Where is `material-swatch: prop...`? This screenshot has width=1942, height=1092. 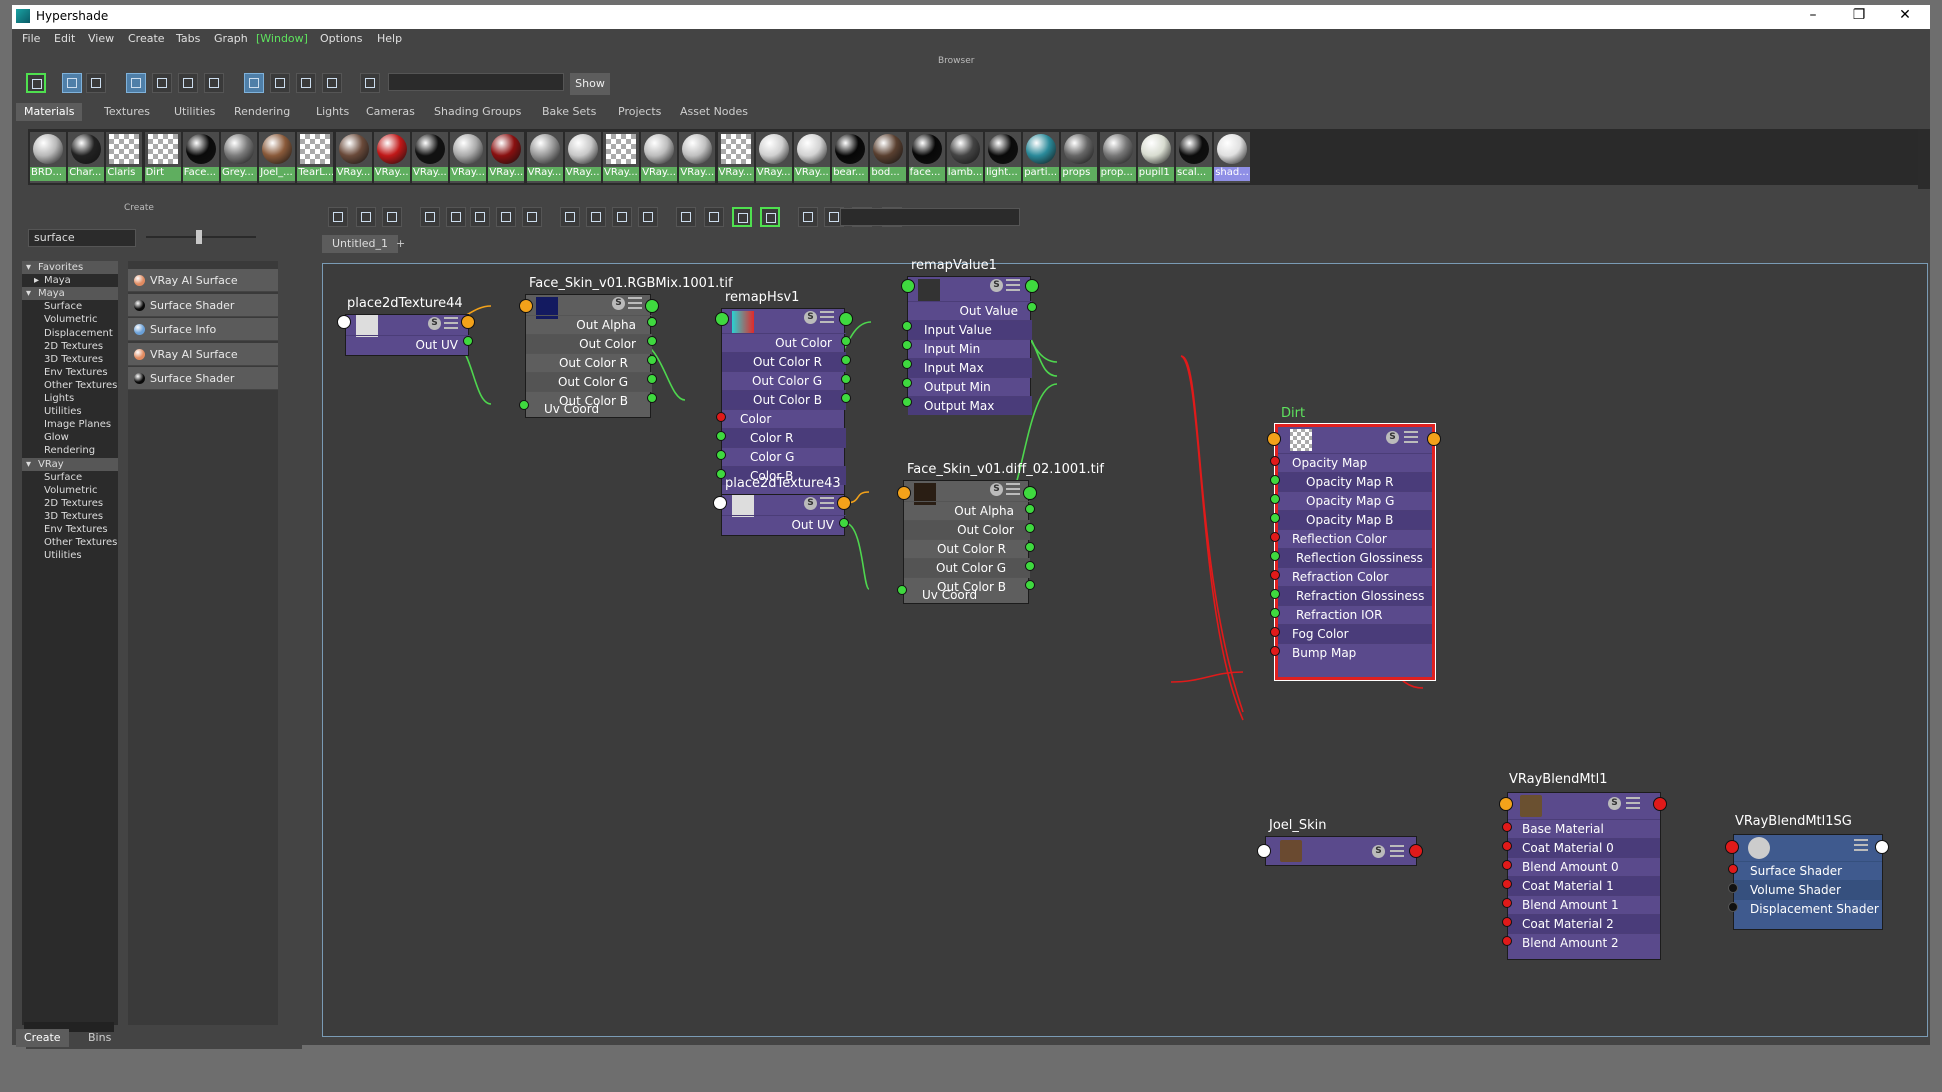
material-swatch: prop... is located at coordinates (1117, 157).